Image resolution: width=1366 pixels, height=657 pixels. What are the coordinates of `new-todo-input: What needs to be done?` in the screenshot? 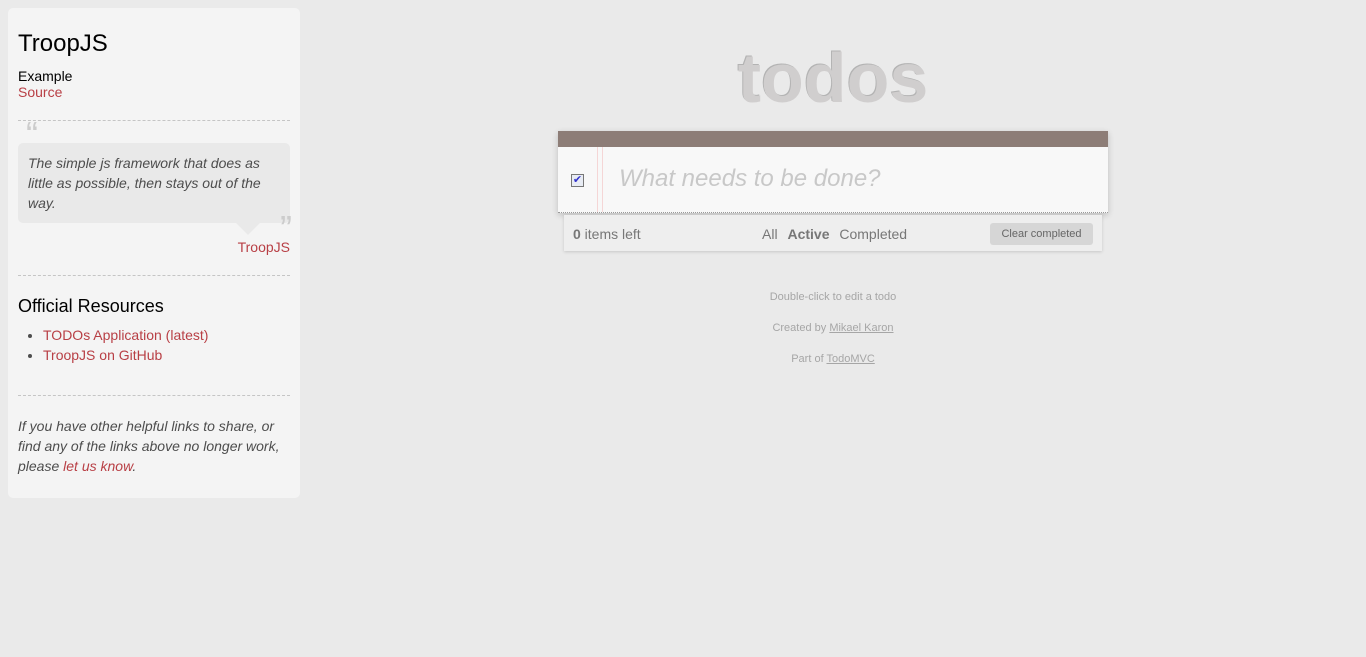 It's located at (750, 179).